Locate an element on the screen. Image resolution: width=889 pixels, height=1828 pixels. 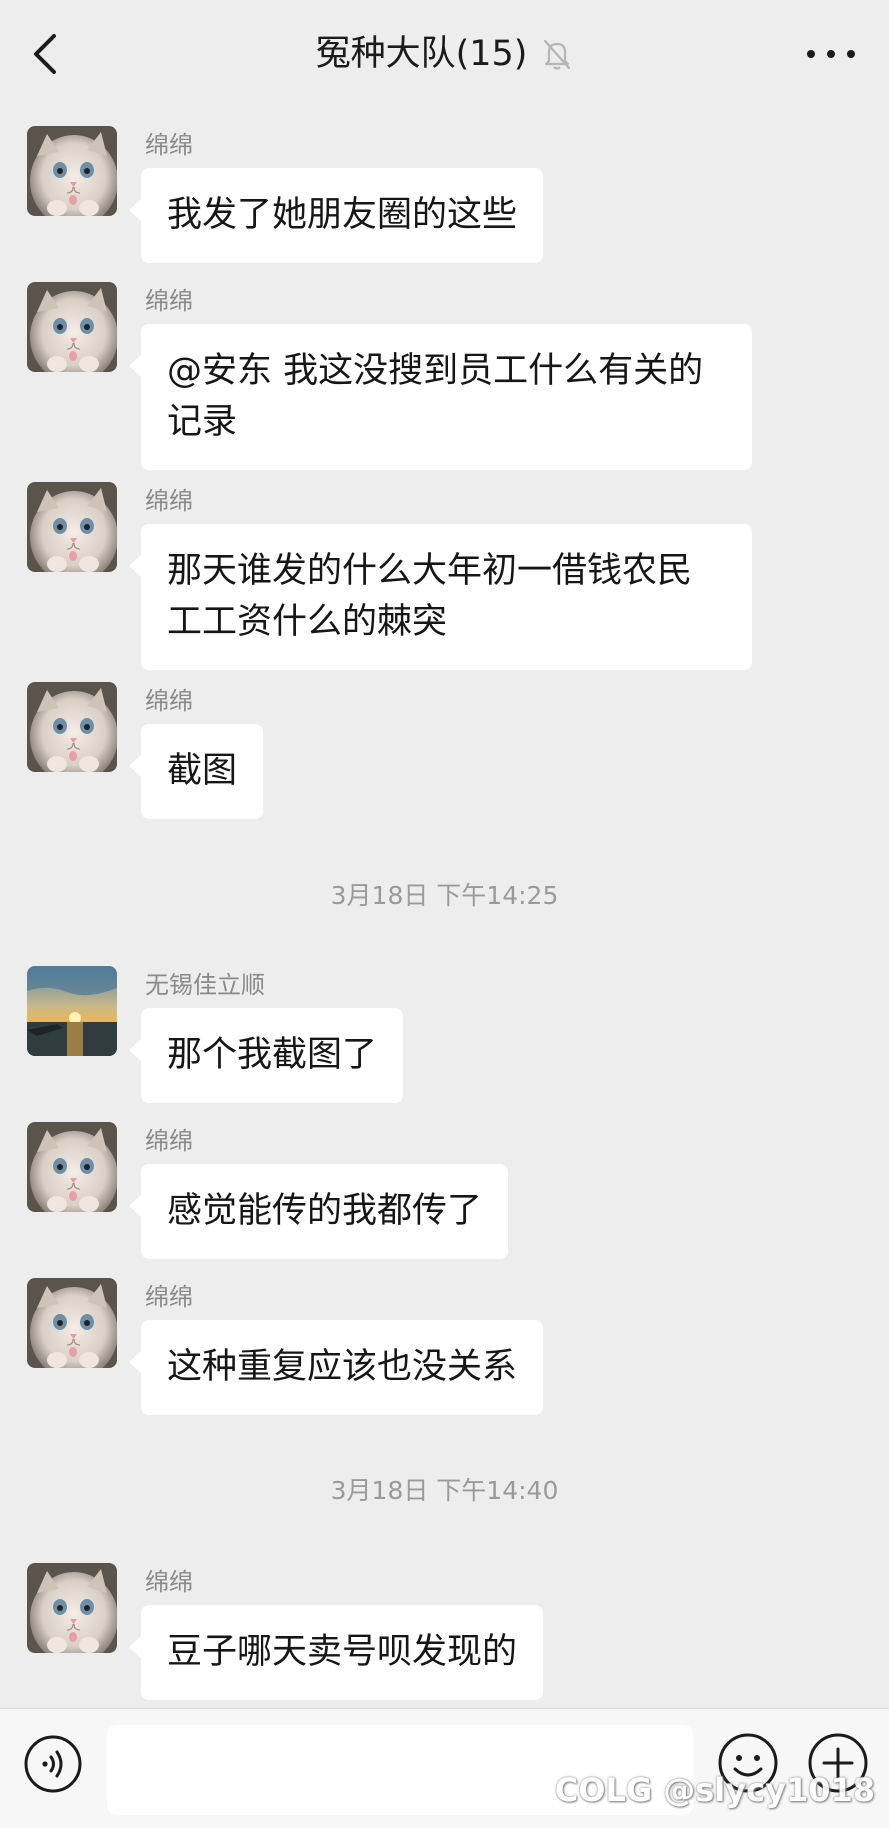
group-name: 冤种大队(15) is located at coordinates (421, 54).